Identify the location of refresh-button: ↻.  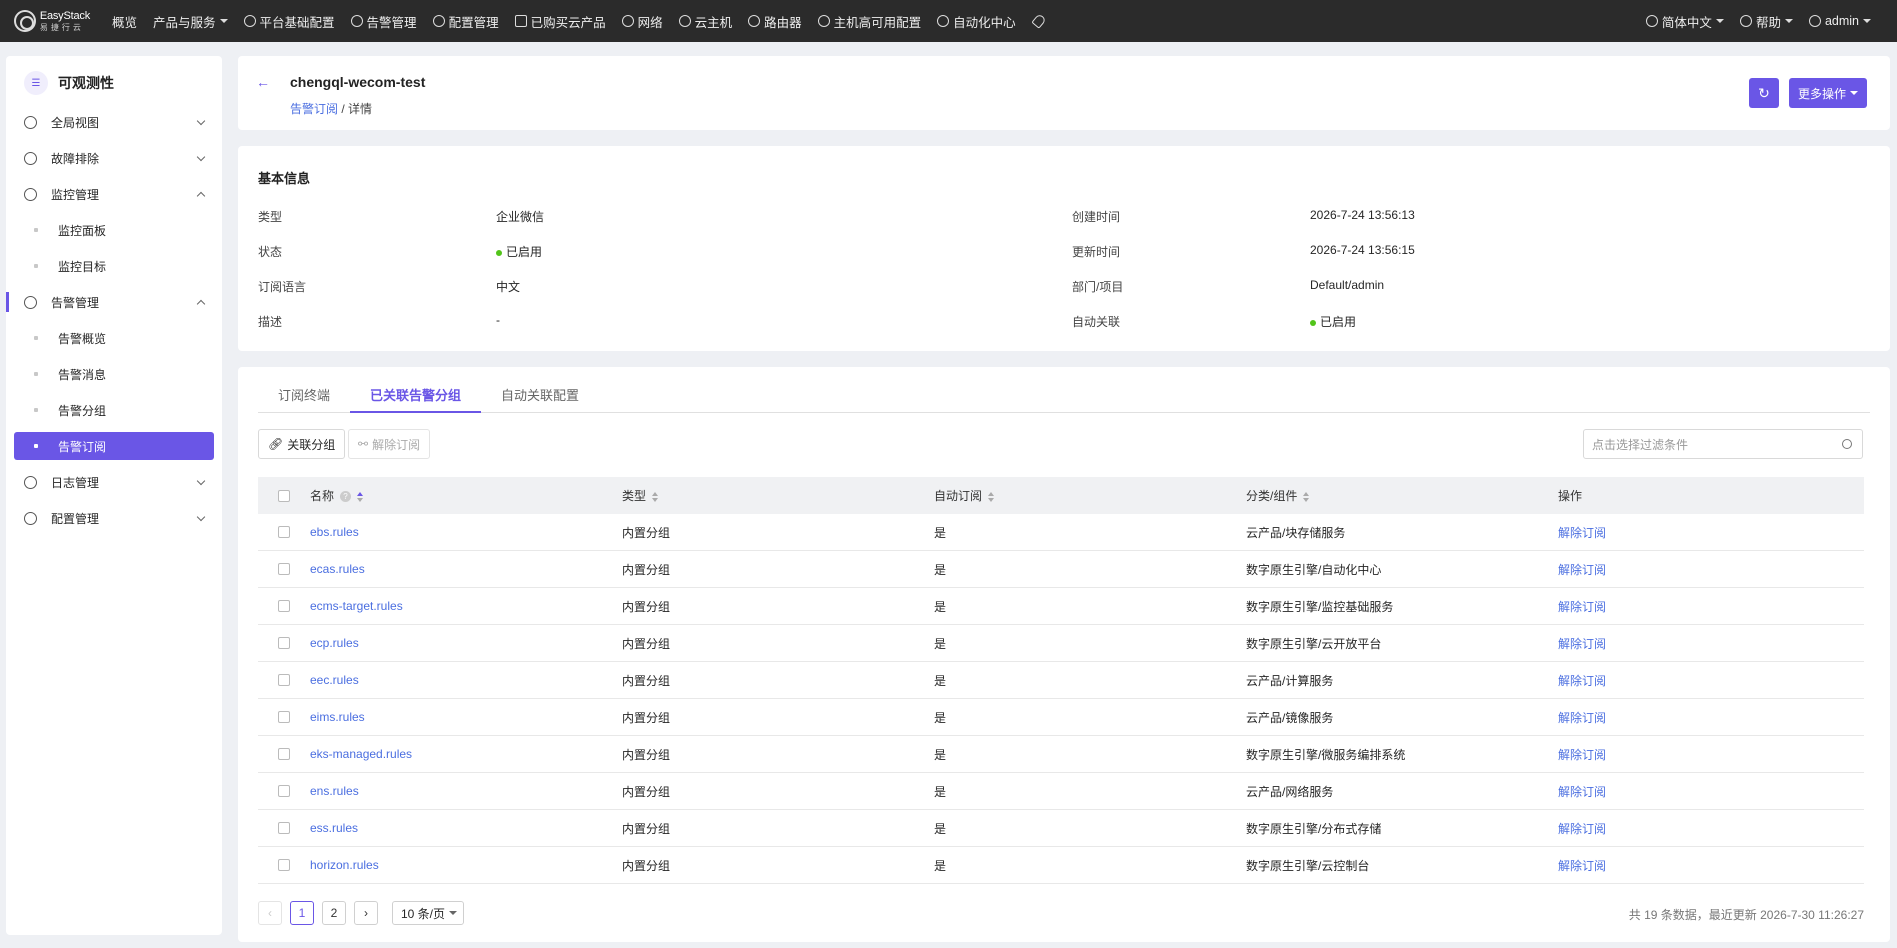
(1764, 93).